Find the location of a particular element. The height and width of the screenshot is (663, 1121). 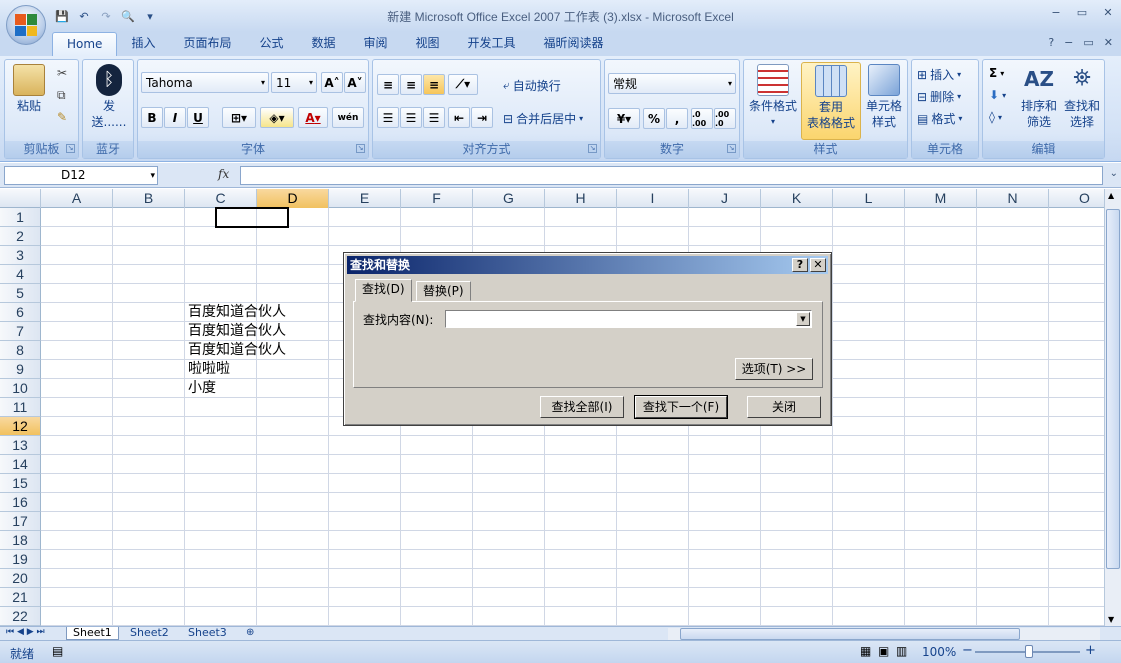

delete-cells-button: ⊟ 删除 ▾ is located at coordinates (939, 96).